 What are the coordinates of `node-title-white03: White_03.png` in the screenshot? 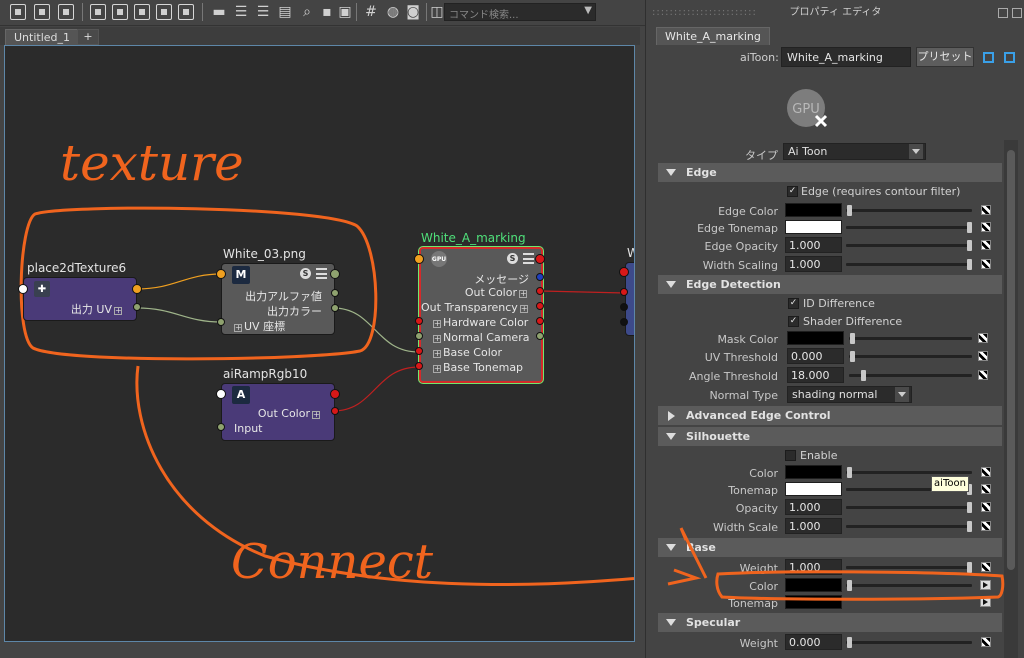 It's located at (264, 254).